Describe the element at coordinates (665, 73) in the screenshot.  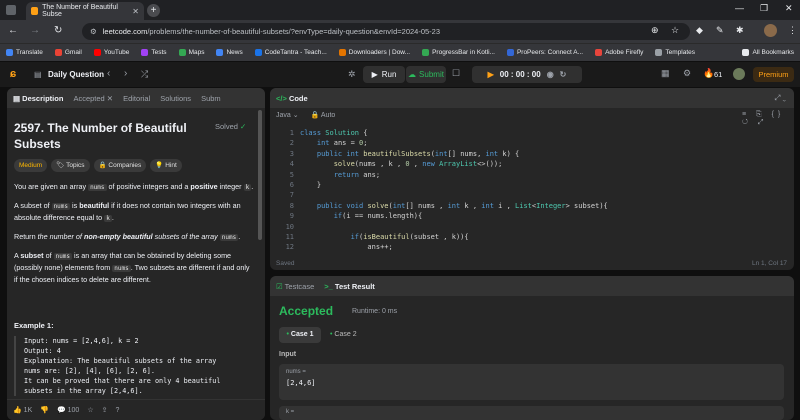
I see `layout-icon: ▦` at that location.